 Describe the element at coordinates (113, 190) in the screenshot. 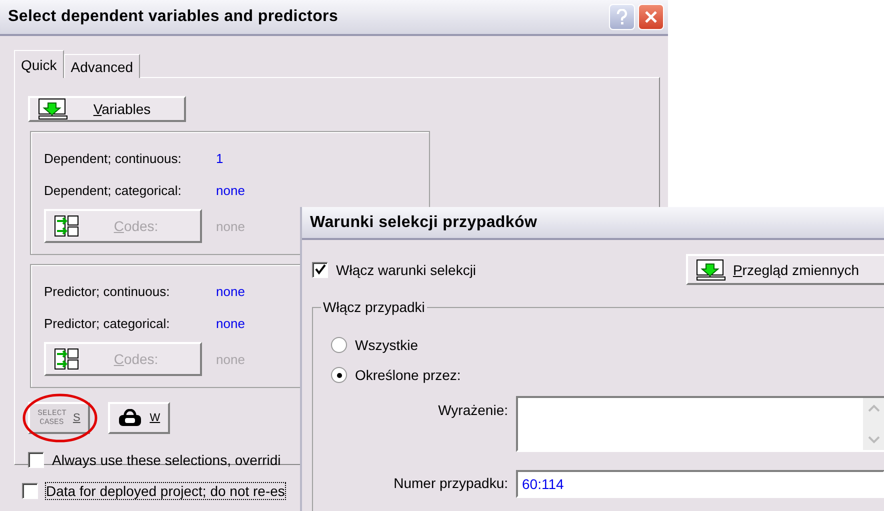

I see `field-label: Dependent; categorical:` at that location.